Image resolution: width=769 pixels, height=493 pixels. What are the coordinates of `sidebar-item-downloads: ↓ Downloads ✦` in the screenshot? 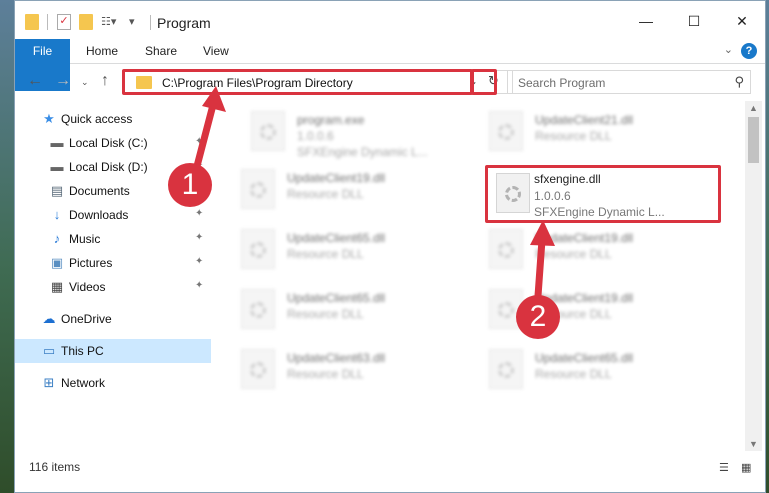 It's located at (113, 215).